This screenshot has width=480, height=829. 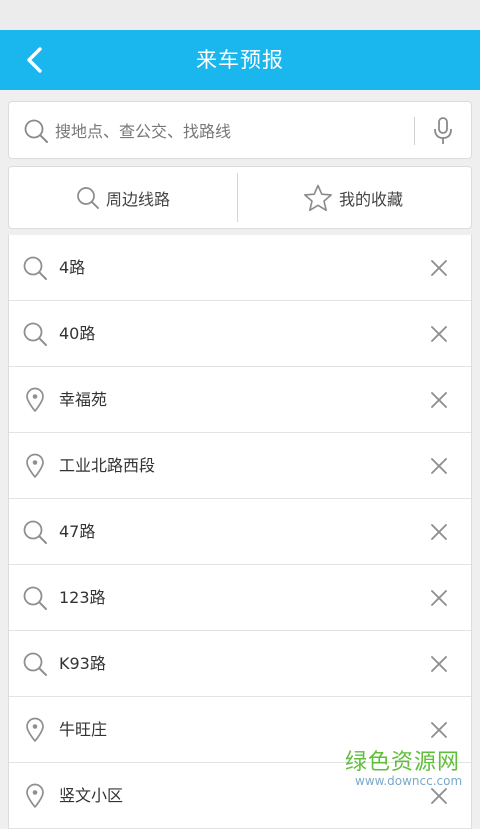 What do you see at coordinates (317, 197) in the screenshot?
I see `star-icon` at bounding box center [317, 197].